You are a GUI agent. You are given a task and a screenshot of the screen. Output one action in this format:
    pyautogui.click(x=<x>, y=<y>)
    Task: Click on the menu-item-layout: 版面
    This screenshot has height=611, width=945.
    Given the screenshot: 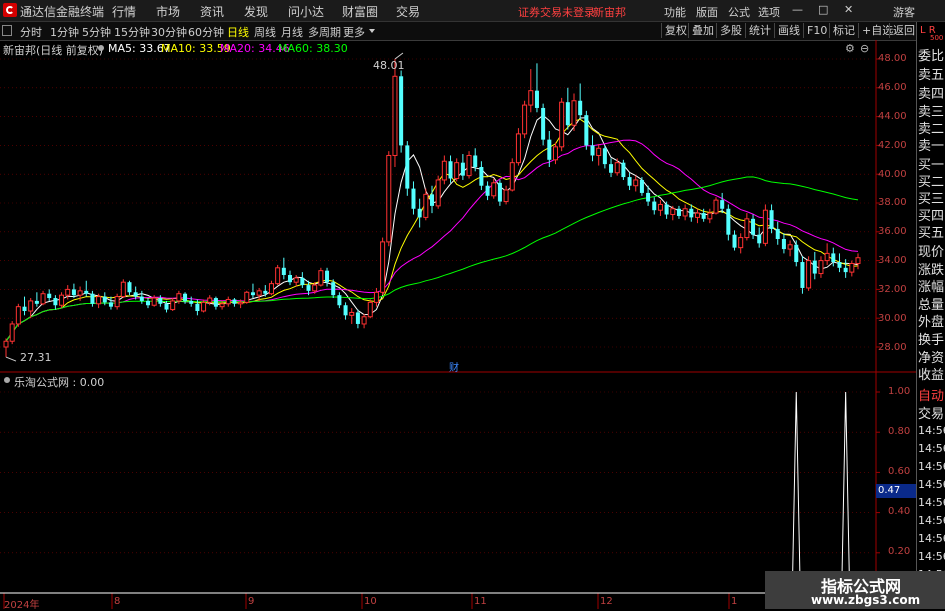 What is the action you would take?
    pyautogui.click(x=707, y=12)
    